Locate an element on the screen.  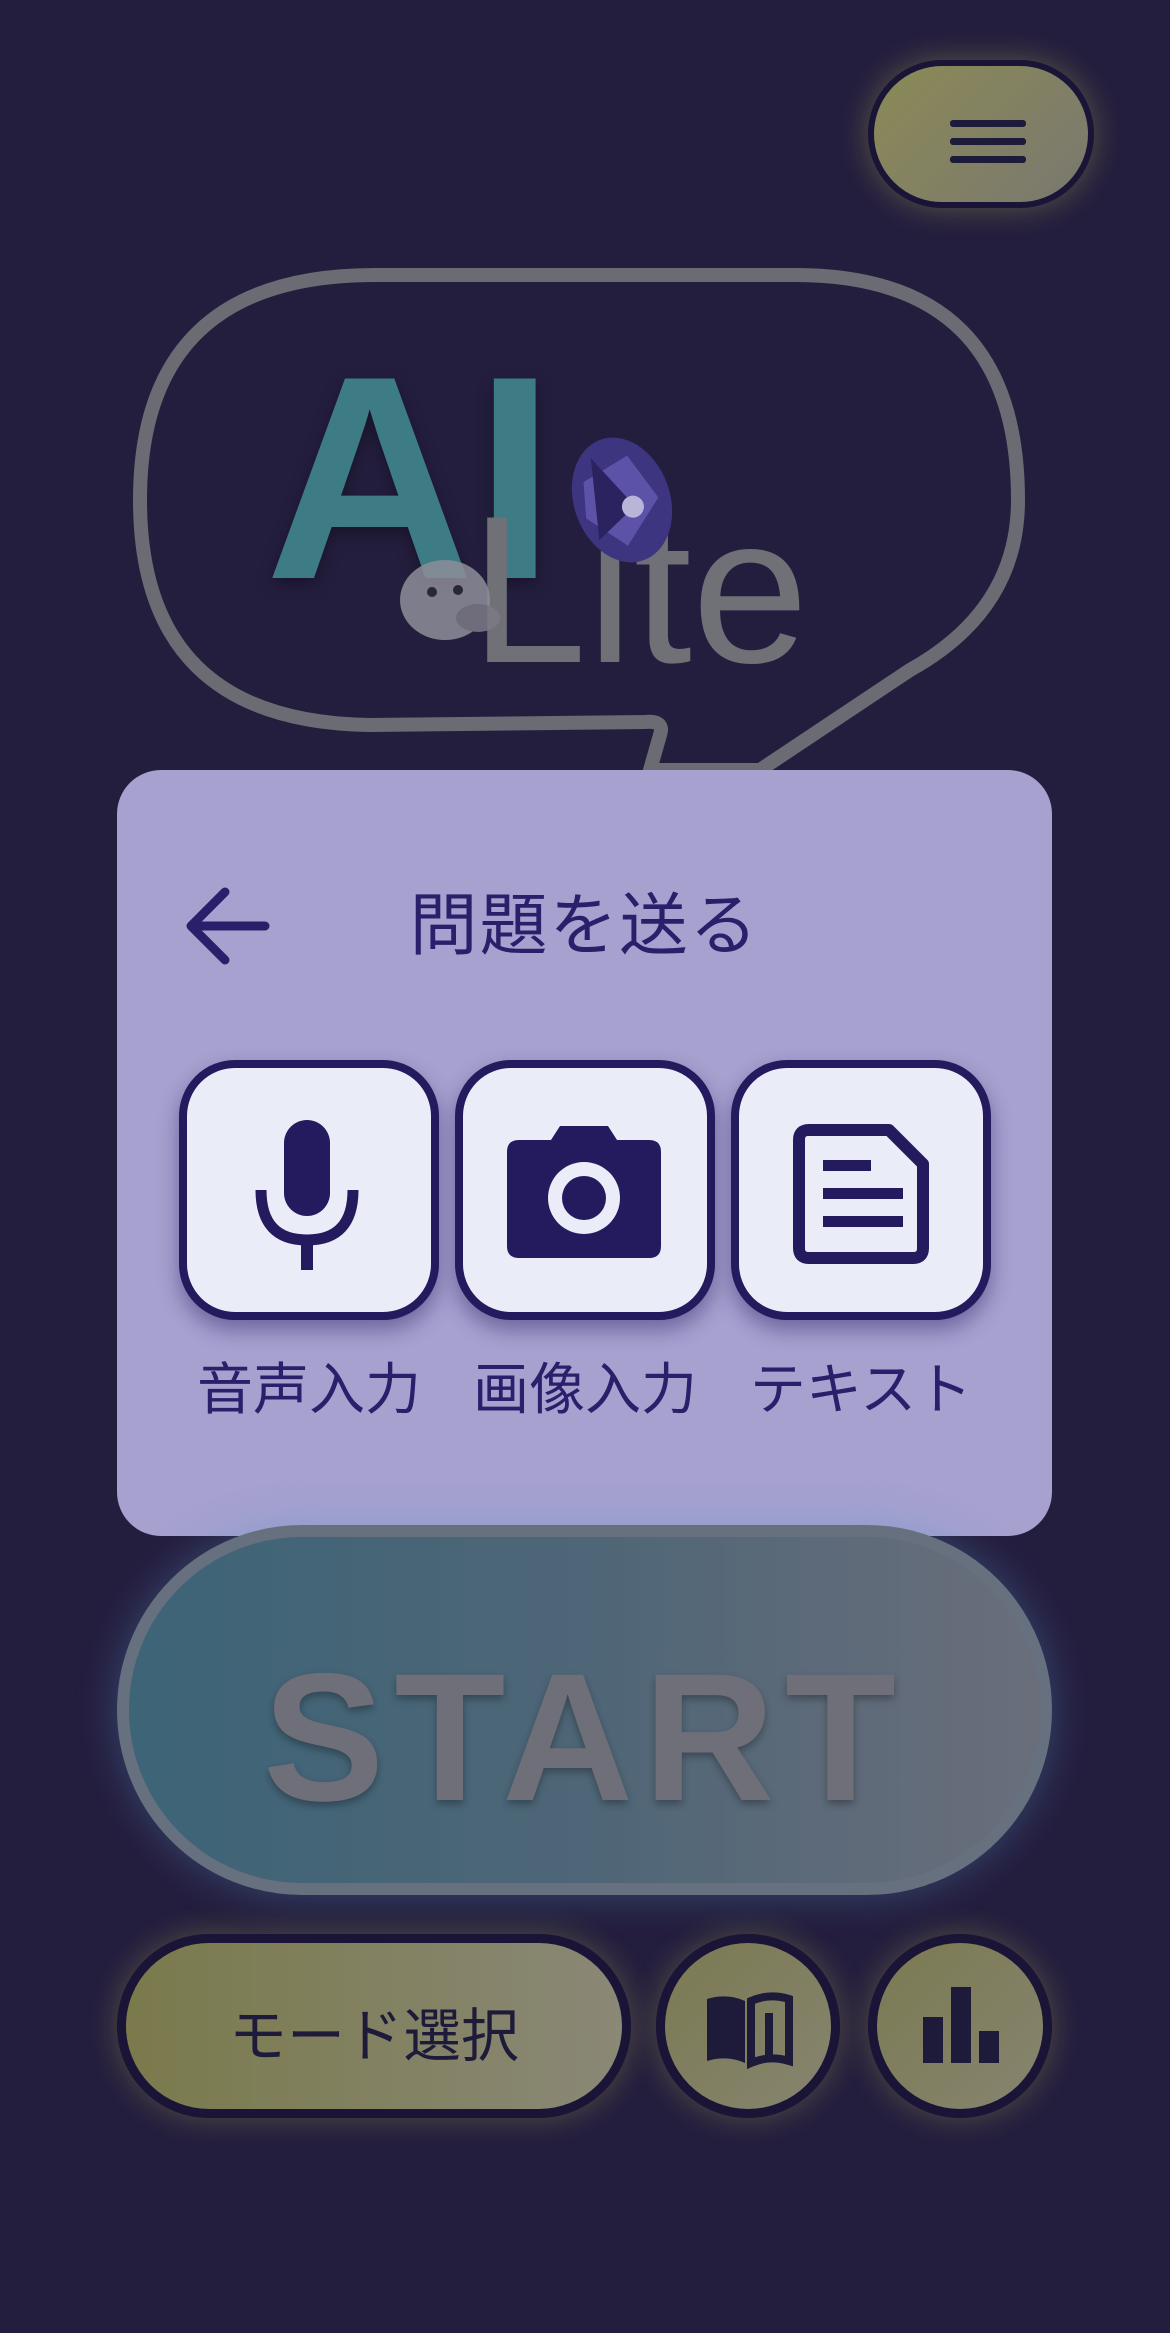
stats-button is located at coordinates (960, 2026).